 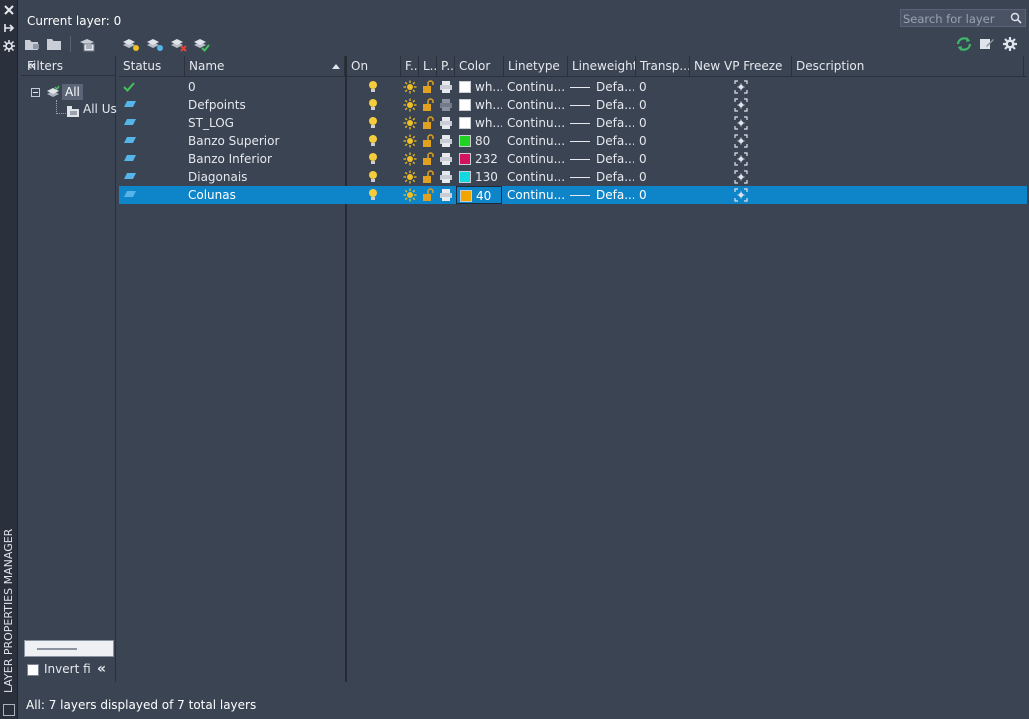 What do you see at coordinates (9, 10) in the screenshot?
I see `close-icon` at bounding box center [9, 10].